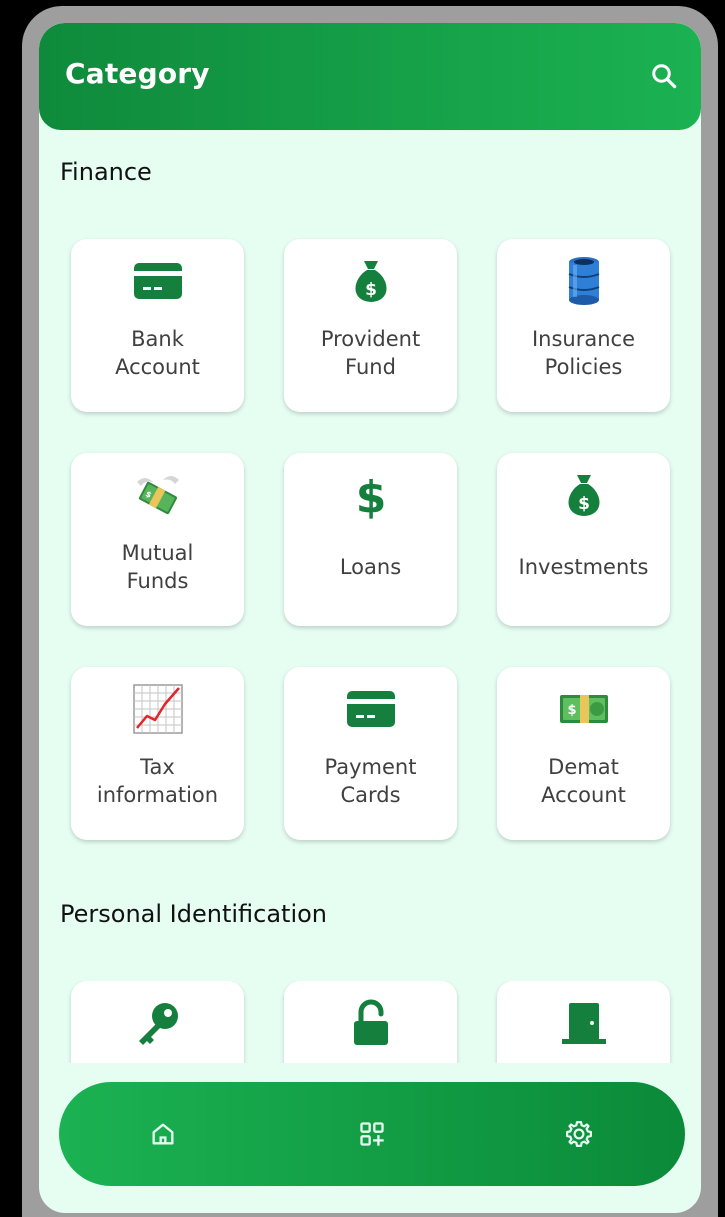  What do you see at coordinates (157, 539) in the screenshot?
I see `category-tile-mutual-funds: $ Mutual Funds` at bounding box center [157, 539].